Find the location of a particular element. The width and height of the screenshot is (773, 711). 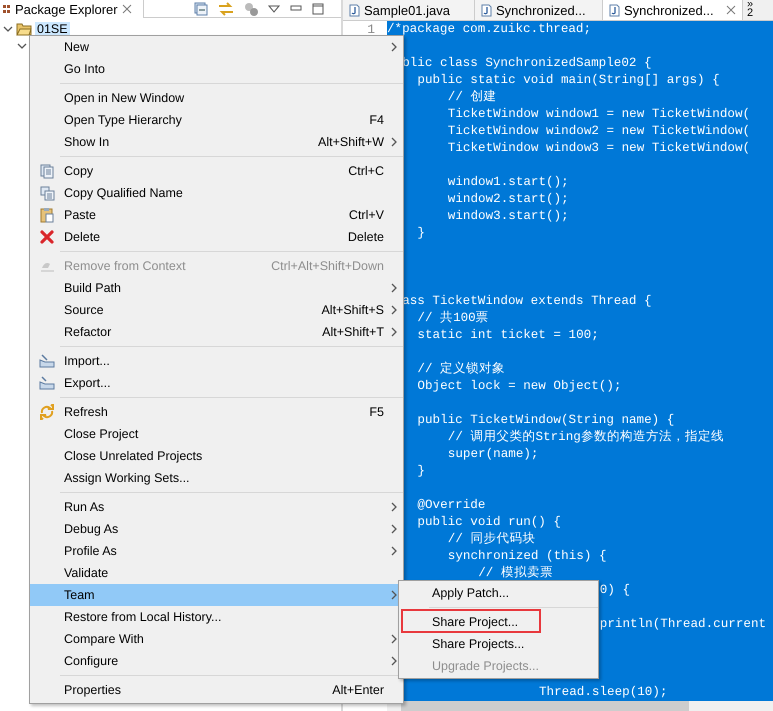

menu-item: Build Path is located at coordinates (216, 288).